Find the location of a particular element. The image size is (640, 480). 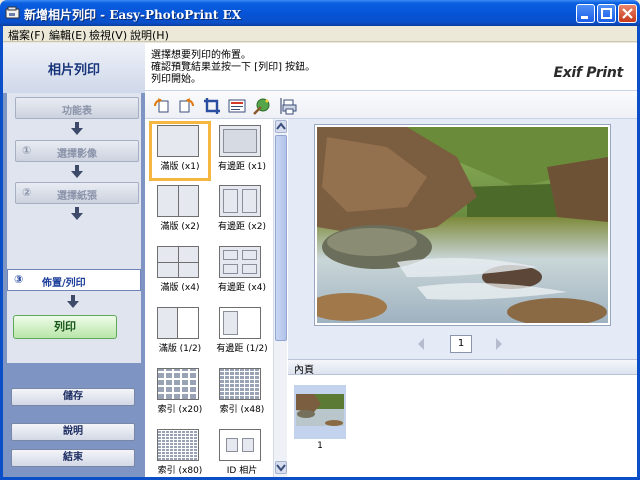

step-select-paper-button: ② 選擇紙張 is located at coordinates (77, 193).